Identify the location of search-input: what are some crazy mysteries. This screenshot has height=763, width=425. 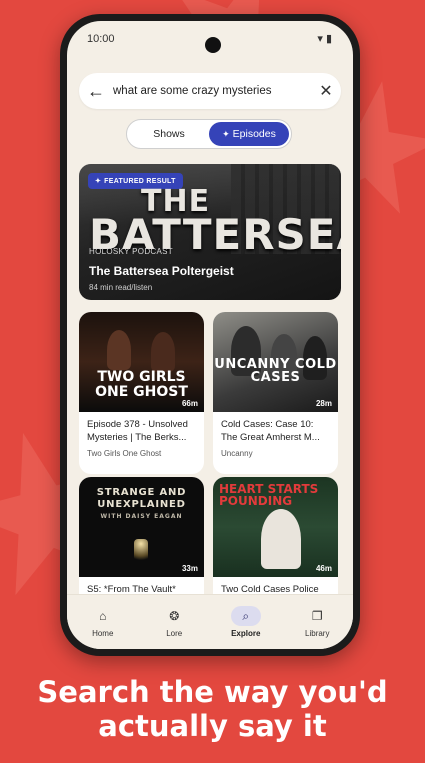
(212, 91).